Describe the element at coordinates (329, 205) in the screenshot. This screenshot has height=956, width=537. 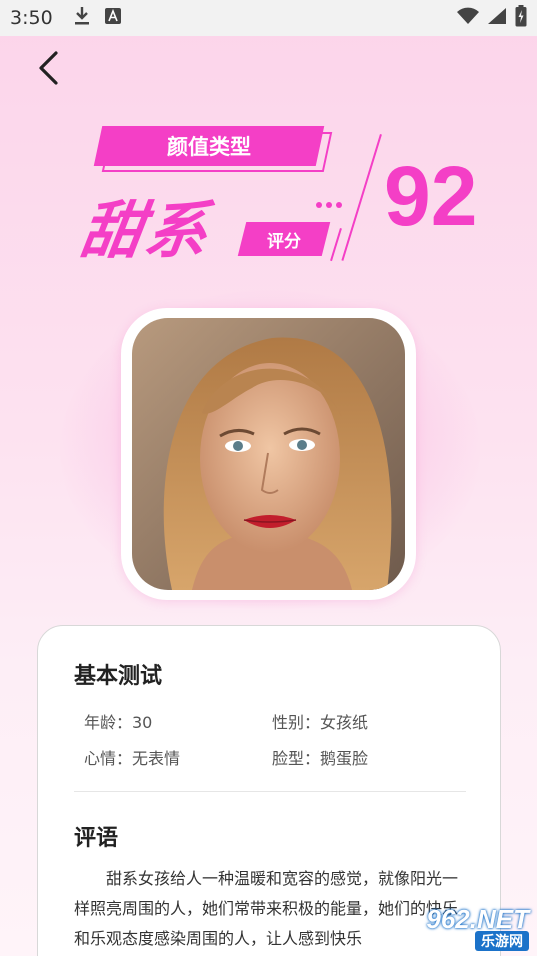
I see `decor-dots` at that location.